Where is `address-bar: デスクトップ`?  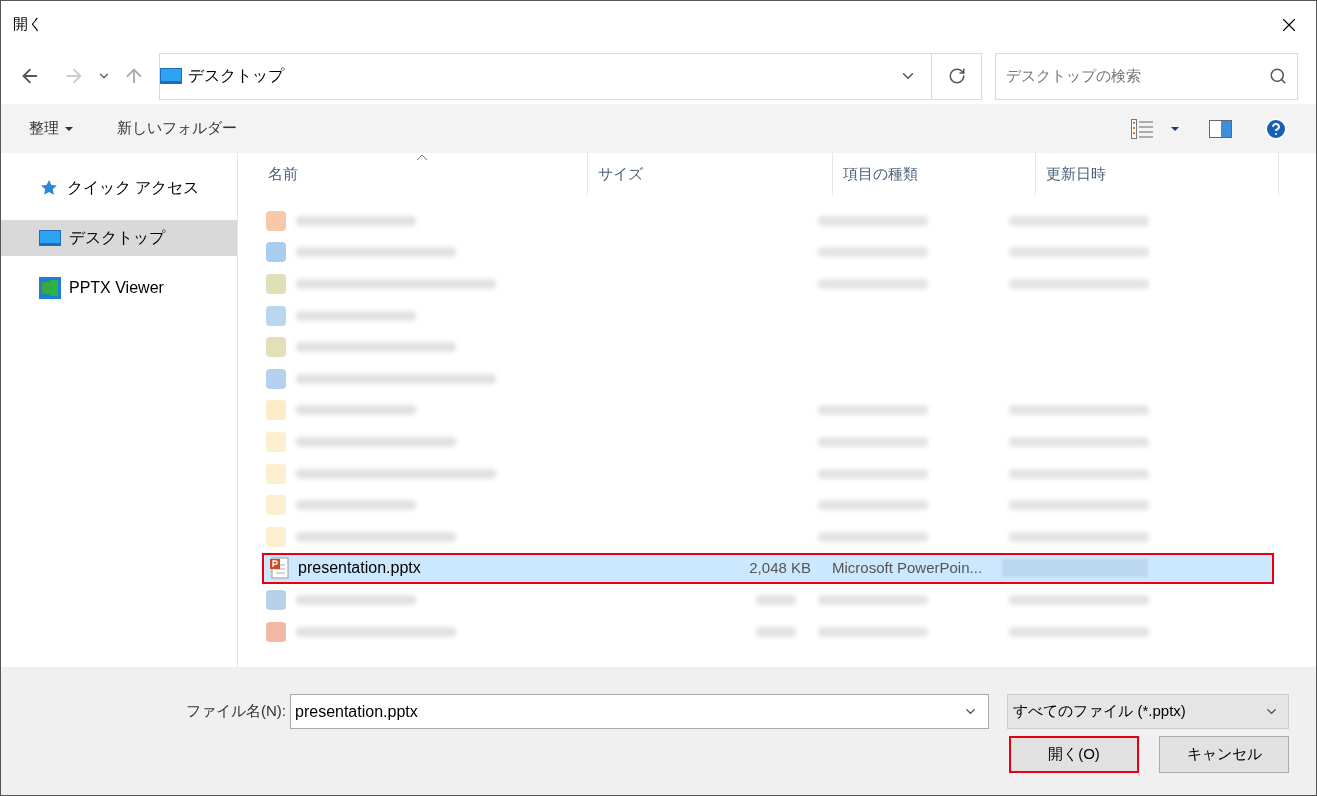 address-bar: デスクトップ is located at coordinates (570, 76).